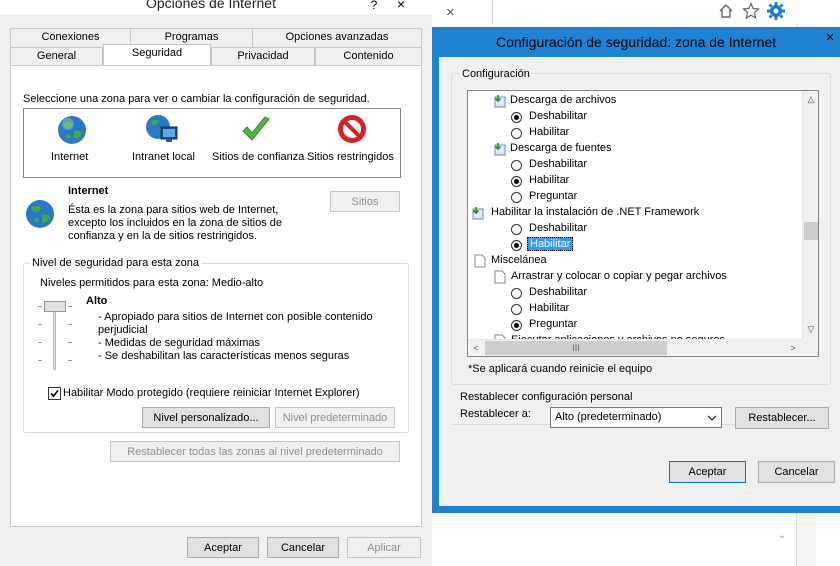 The width and height of the screenshot is (840, 566). I want to click on favorites-star-icon, so click(751, 11).